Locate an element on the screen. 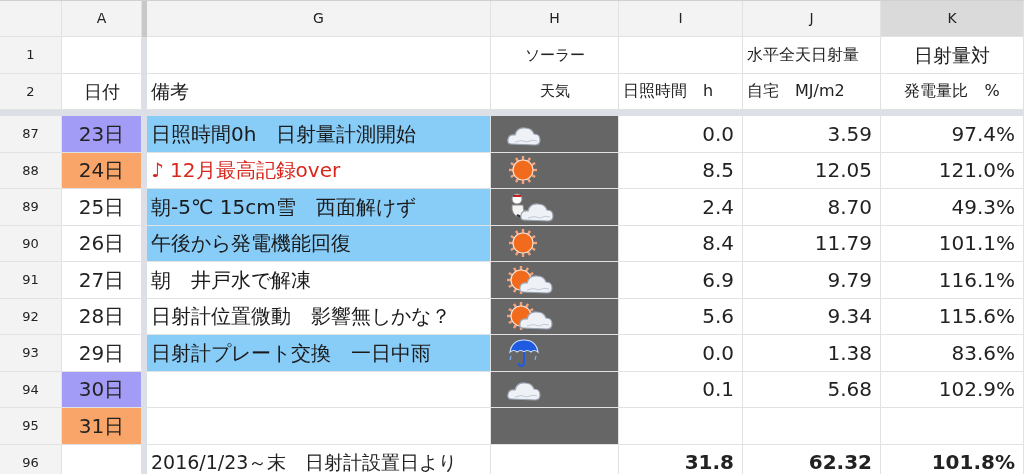 This screenshot has height=474, width=1024. column-title: 水平全天日射量 is located at coordinates (812, 55).